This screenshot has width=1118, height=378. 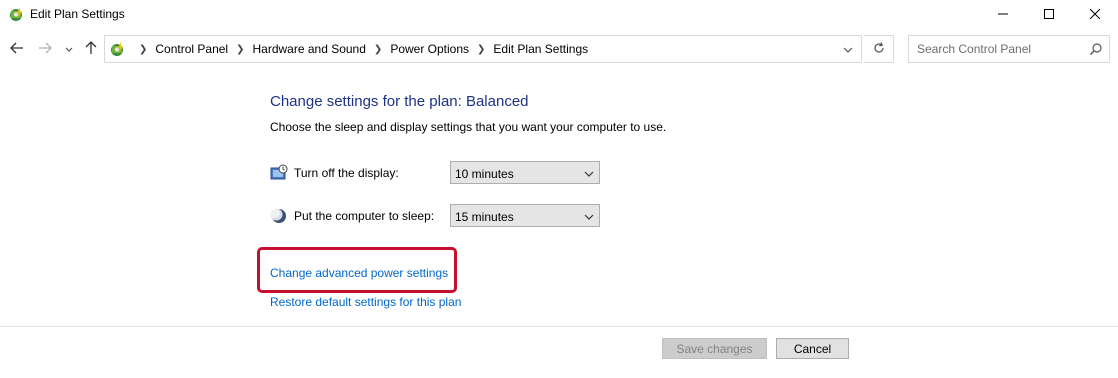 What do you see at coordinates (997, 49) in the screenshot?
I see `search-input` at bounding box center [997, 49].